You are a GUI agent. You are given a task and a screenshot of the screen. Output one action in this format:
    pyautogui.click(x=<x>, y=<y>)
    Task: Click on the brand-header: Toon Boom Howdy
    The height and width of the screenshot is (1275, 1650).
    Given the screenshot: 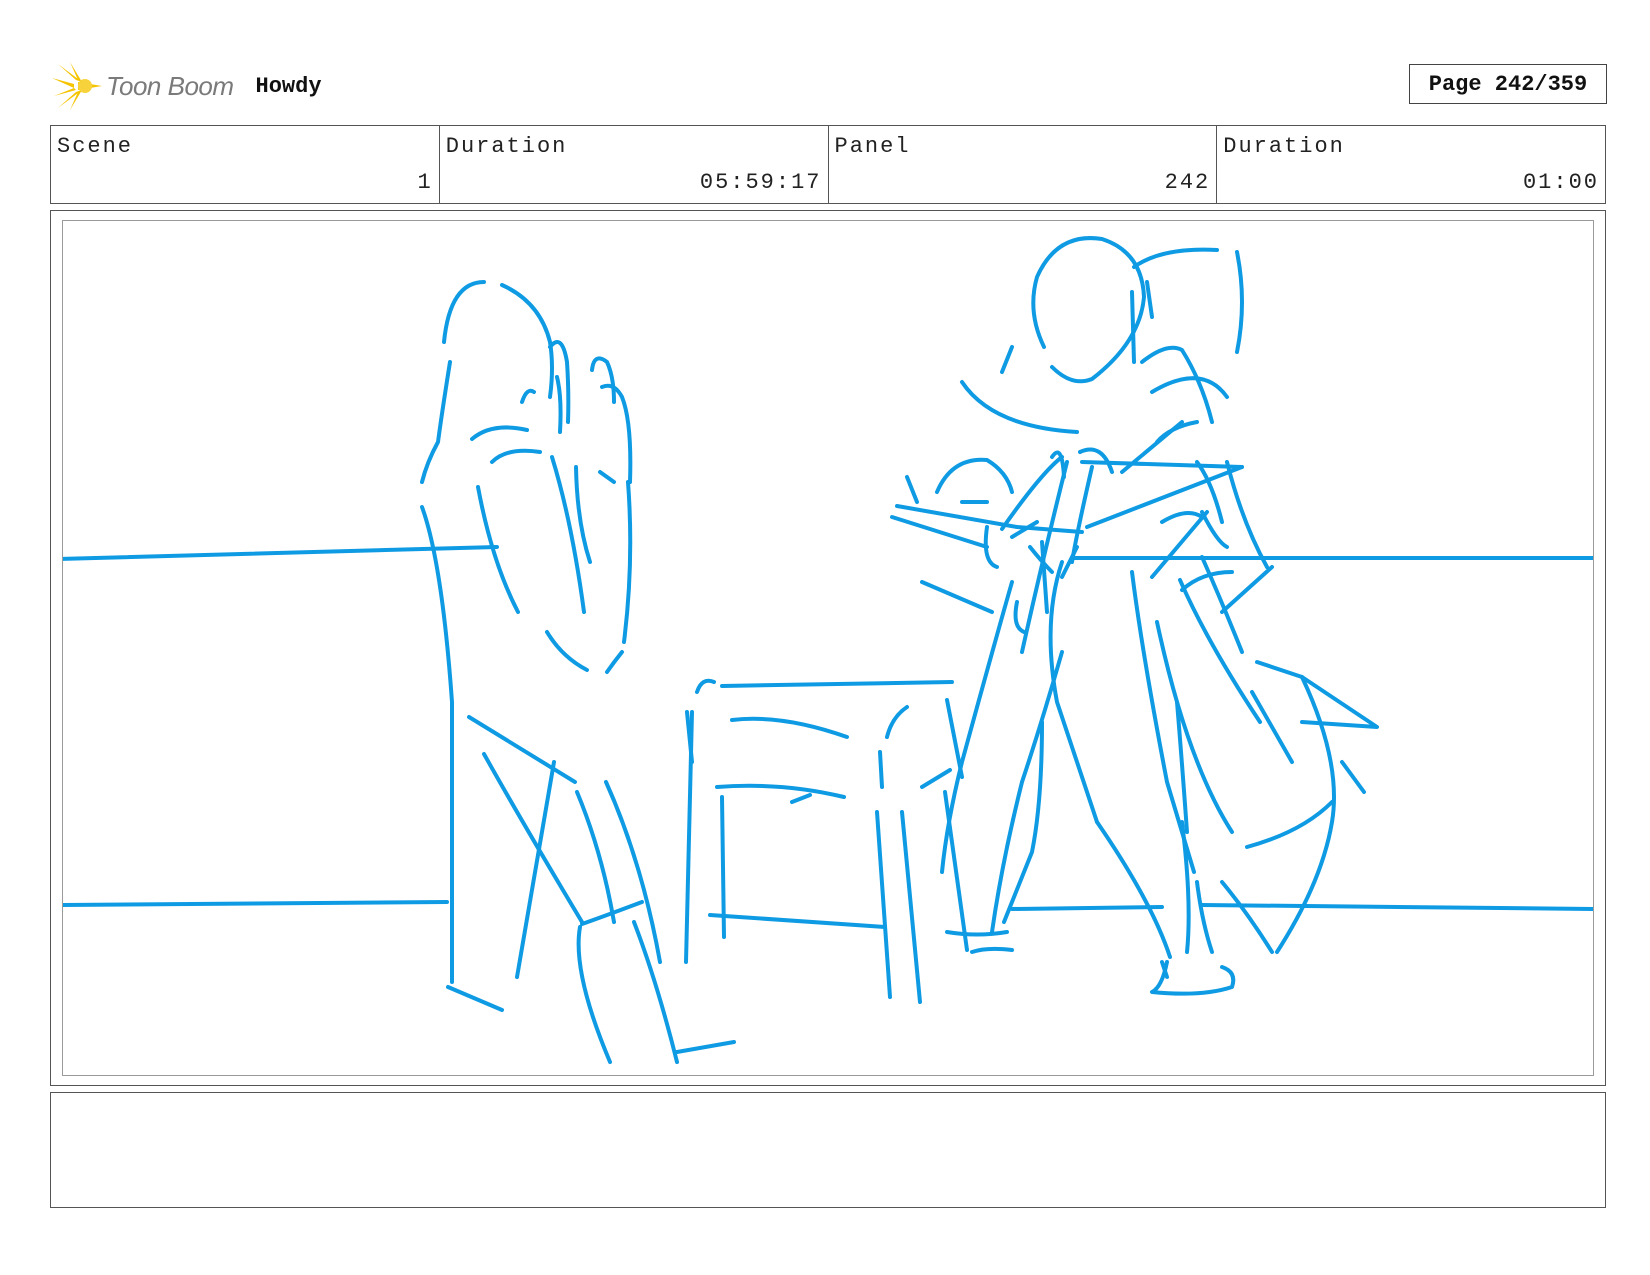 What is the action you would take?
    pyautogui.click(x=187, y=86)
    